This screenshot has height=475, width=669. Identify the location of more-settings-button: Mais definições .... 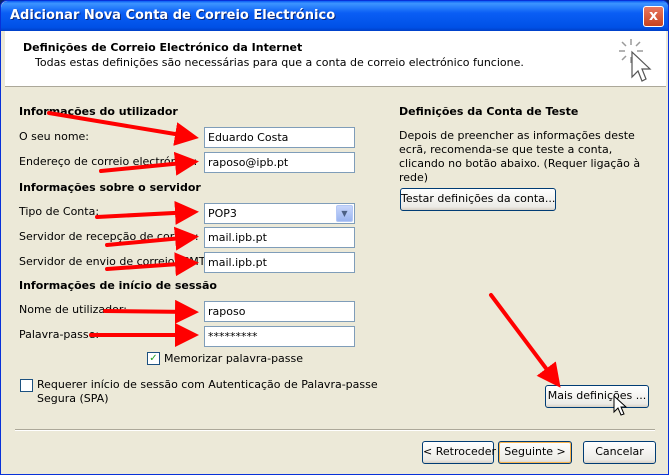
(597, 396).